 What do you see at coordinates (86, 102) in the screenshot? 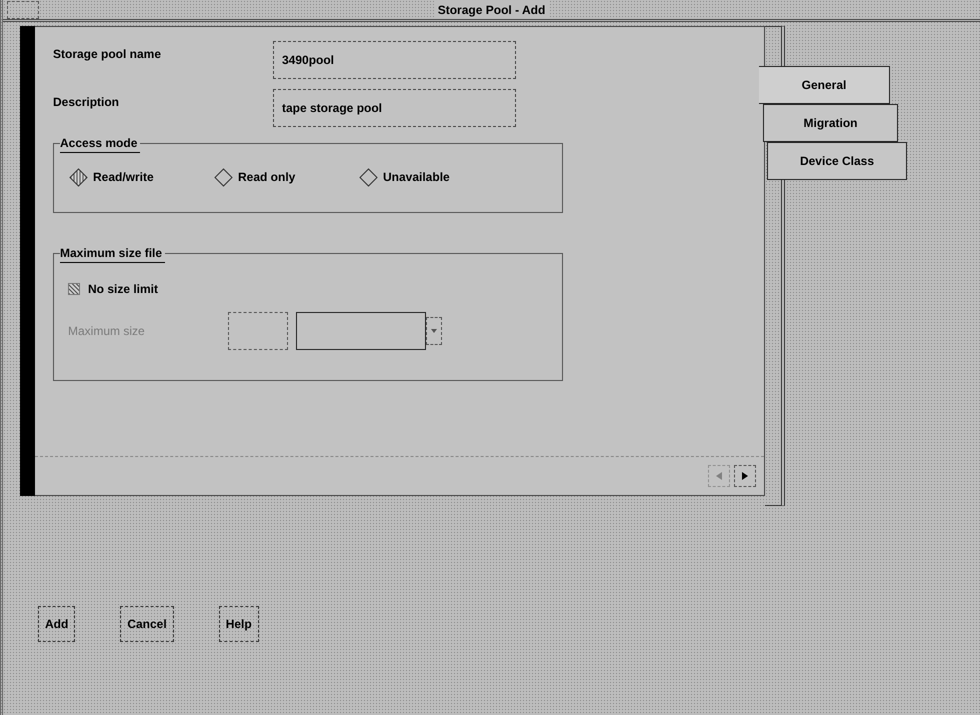
I see `field-label: Description` at bounding box center [86, 102].